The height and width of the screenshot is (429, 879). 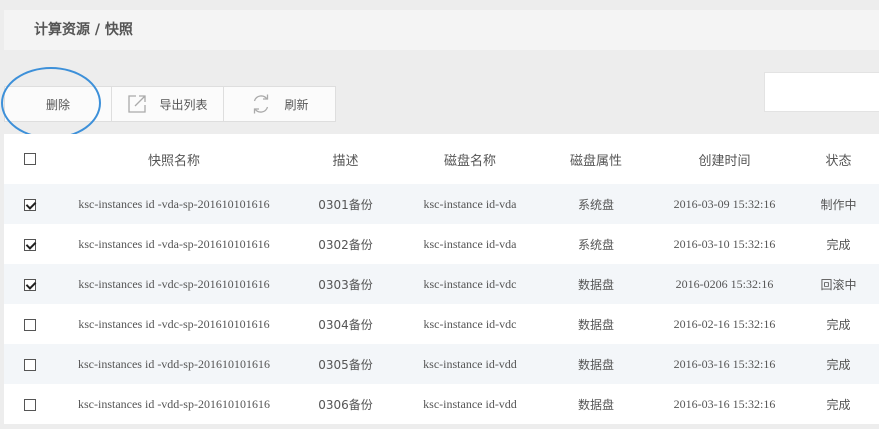 I want to click on status: 回滚中, so click(x=838, y=284).